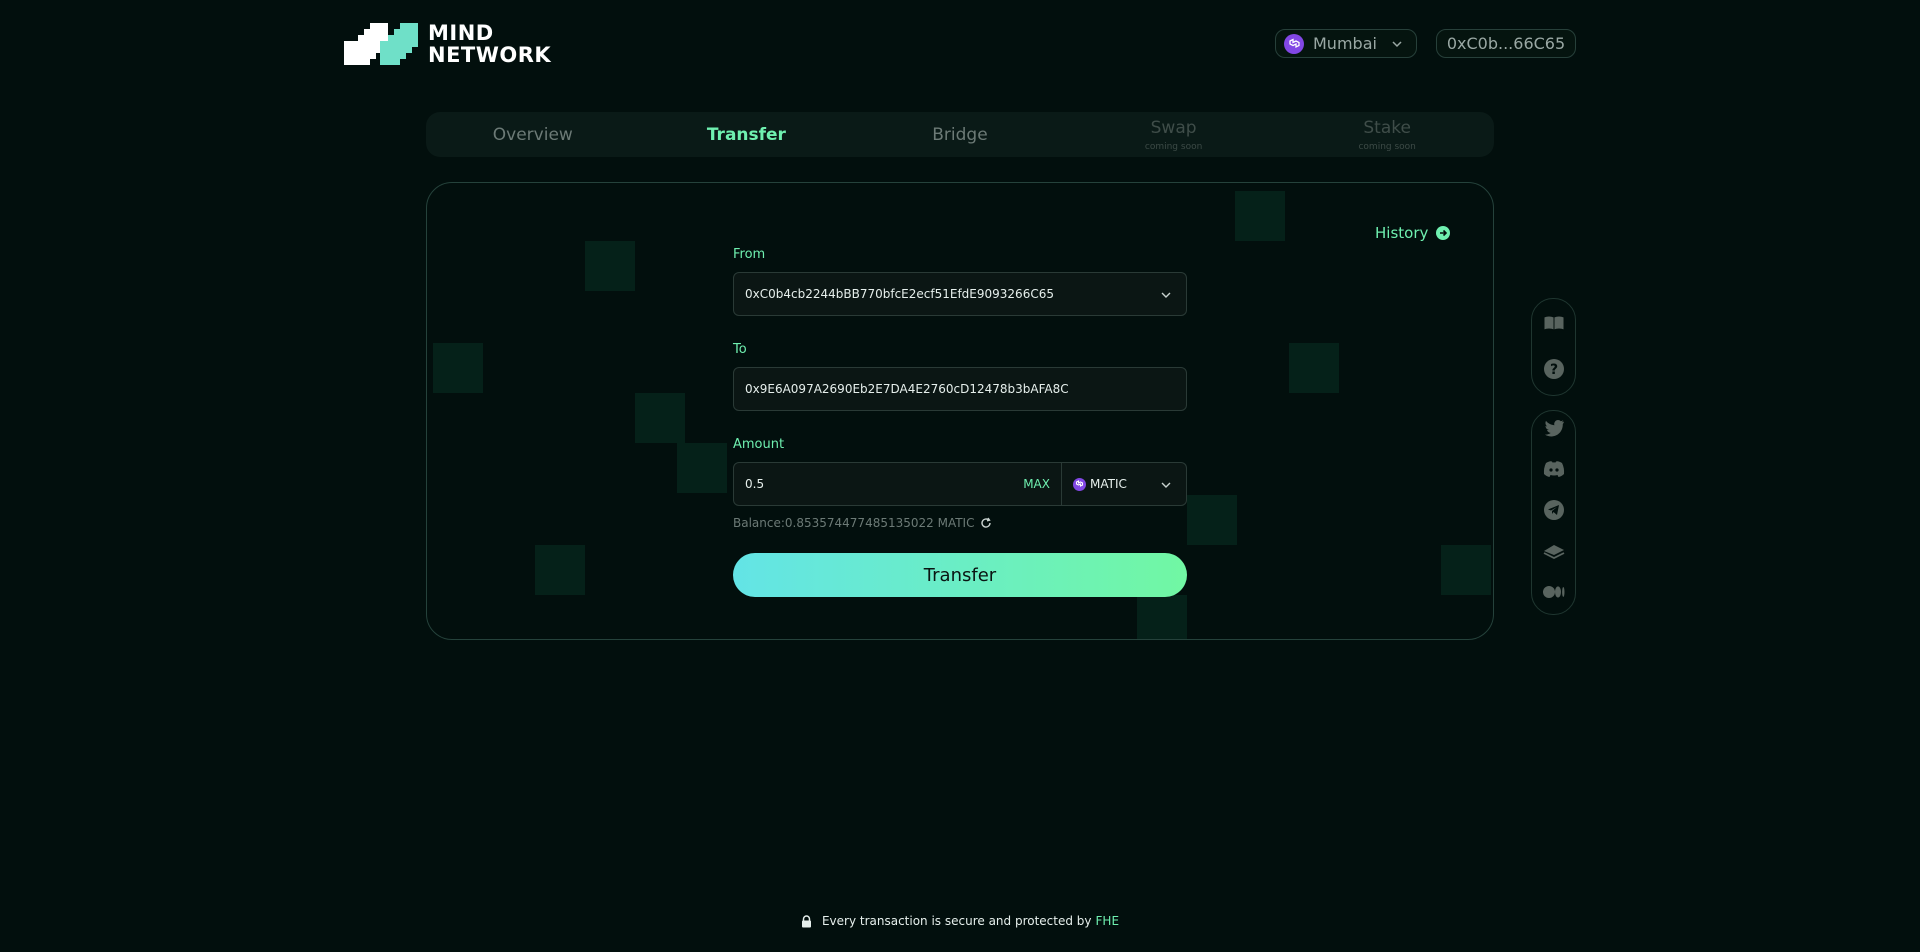  I want to click on twitter-icon, so click(1554, 428).